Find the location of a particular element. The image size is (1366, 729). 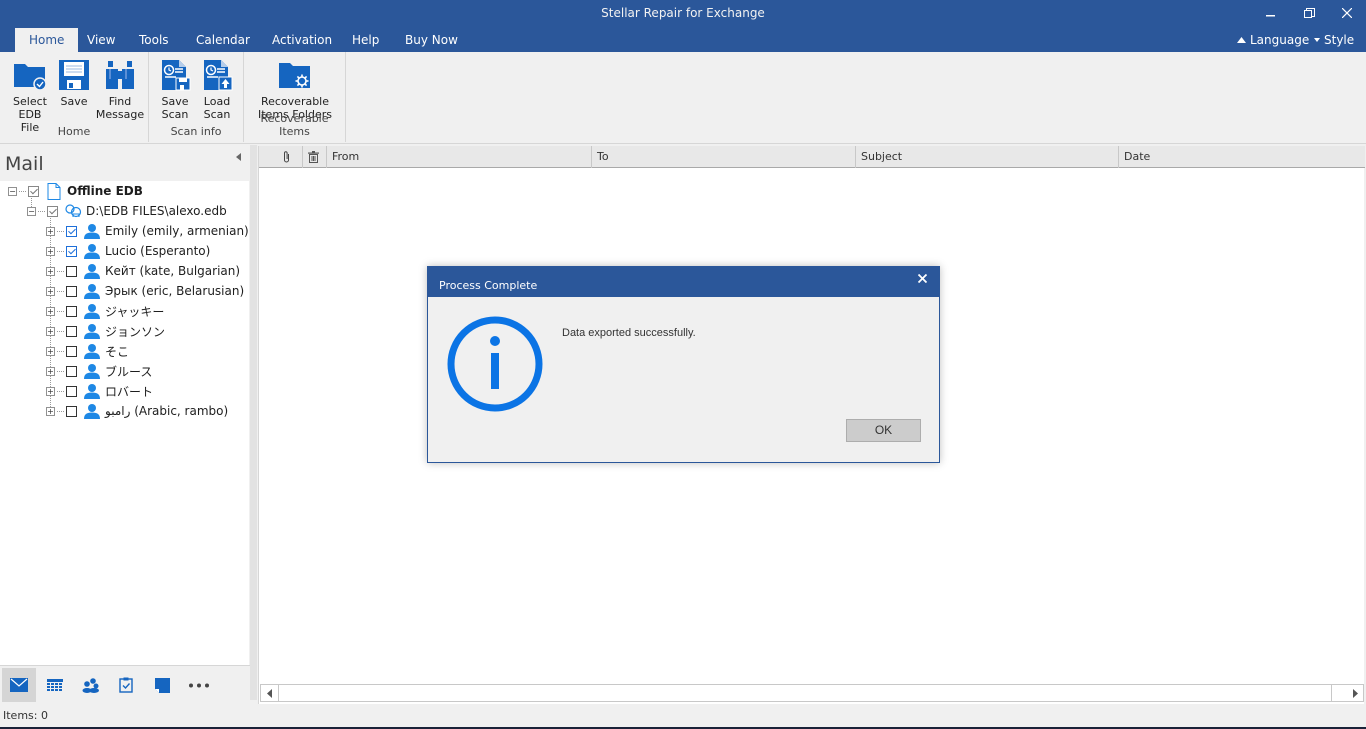

tree-node-mailbox: + ロバート is located at coordinates (99, 391).